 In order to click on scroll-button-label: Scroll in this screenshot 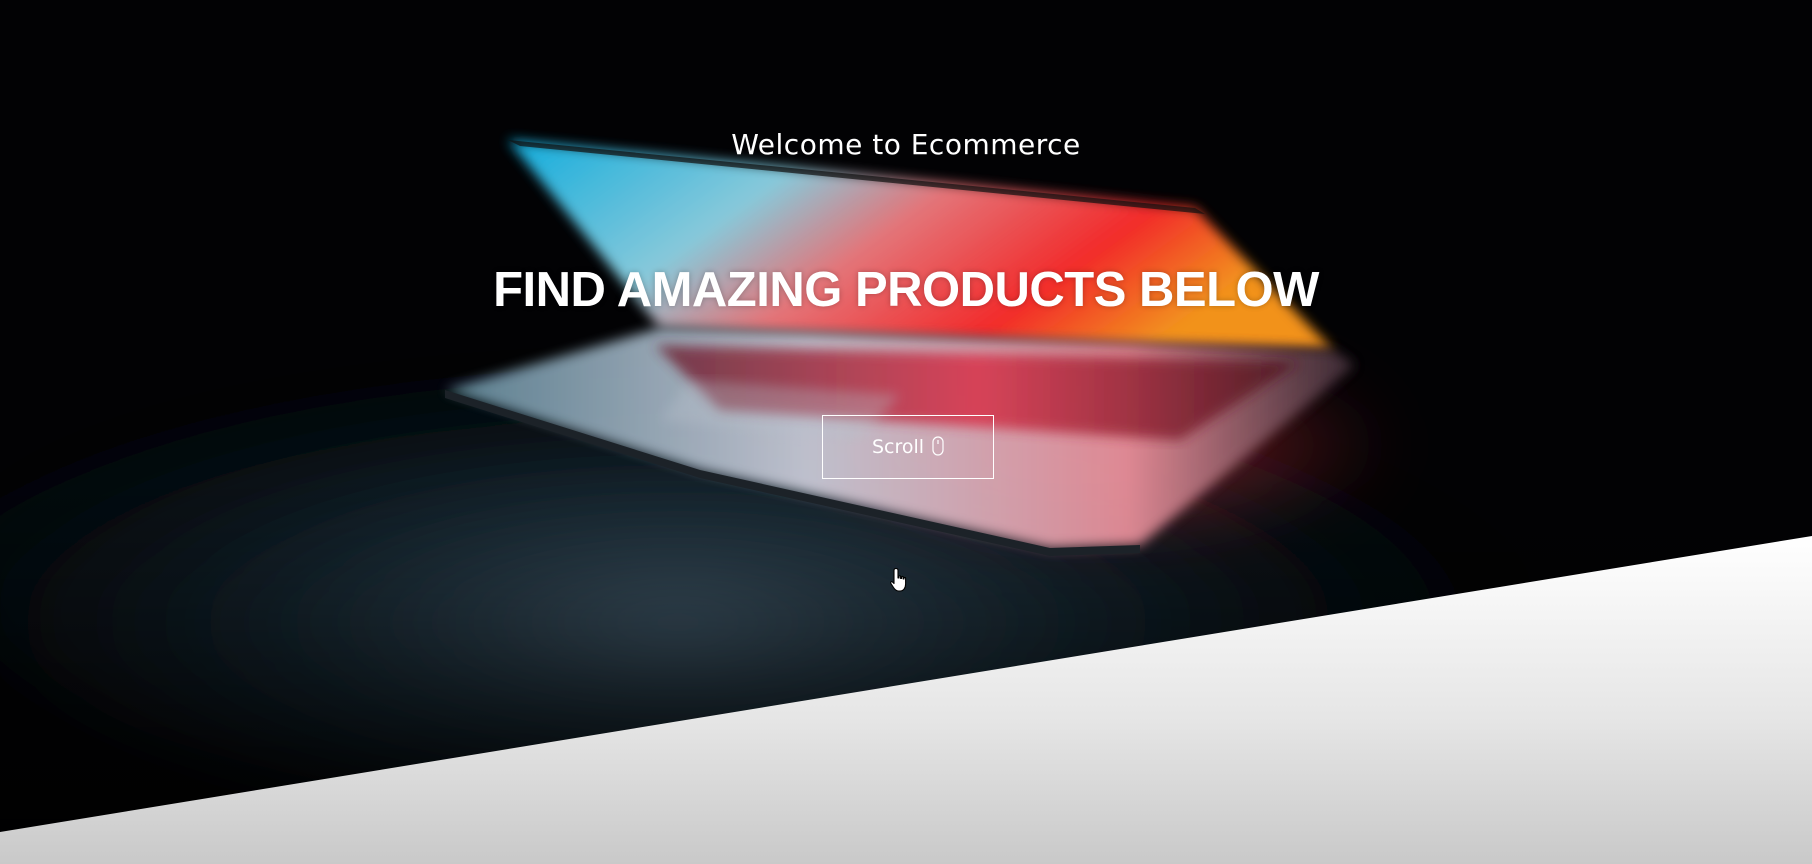, I will do `click(898, 447)`.